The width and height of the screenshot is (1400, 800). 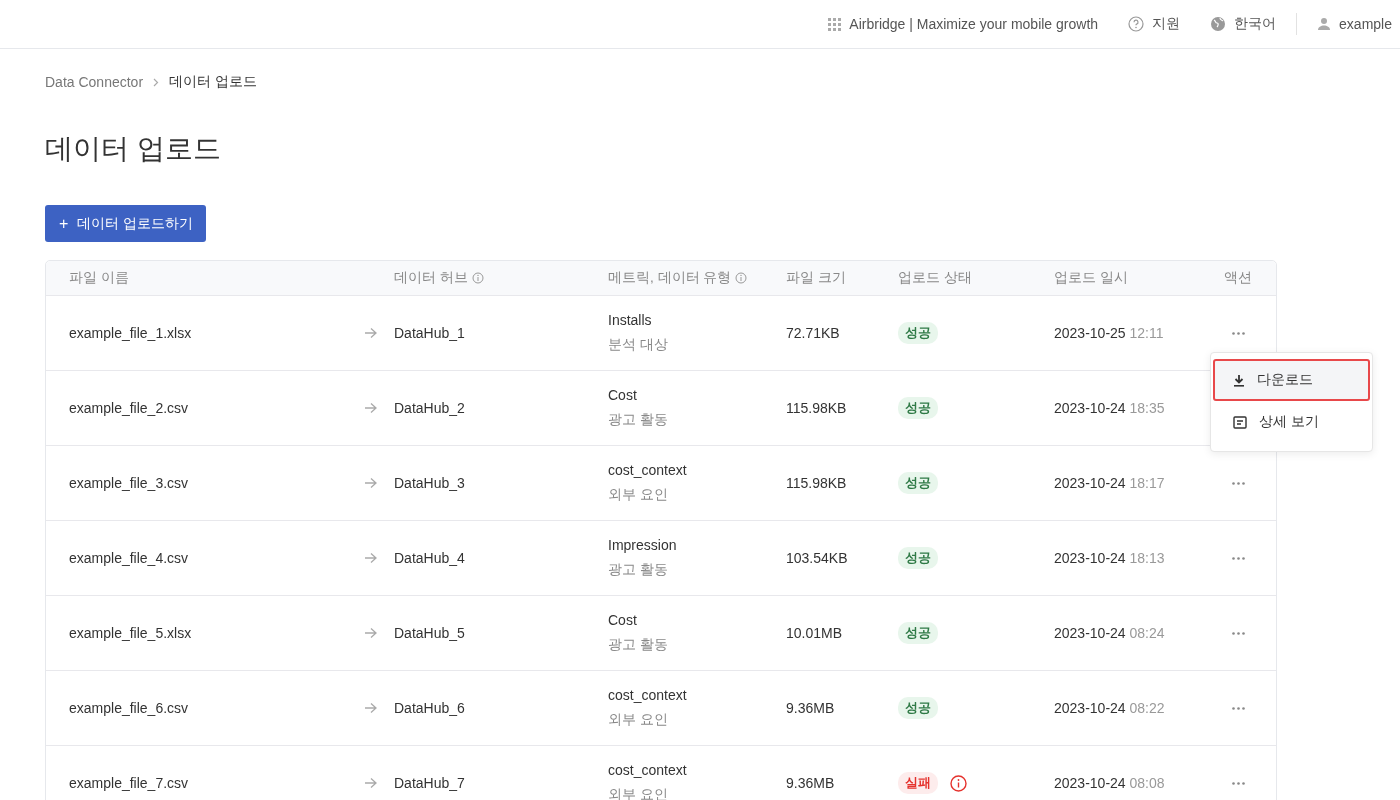 What do you see at coordinates (133, 149) in the screenshot?
I see `page-title: 데이터 업로드` at bounding box center [133, 149].